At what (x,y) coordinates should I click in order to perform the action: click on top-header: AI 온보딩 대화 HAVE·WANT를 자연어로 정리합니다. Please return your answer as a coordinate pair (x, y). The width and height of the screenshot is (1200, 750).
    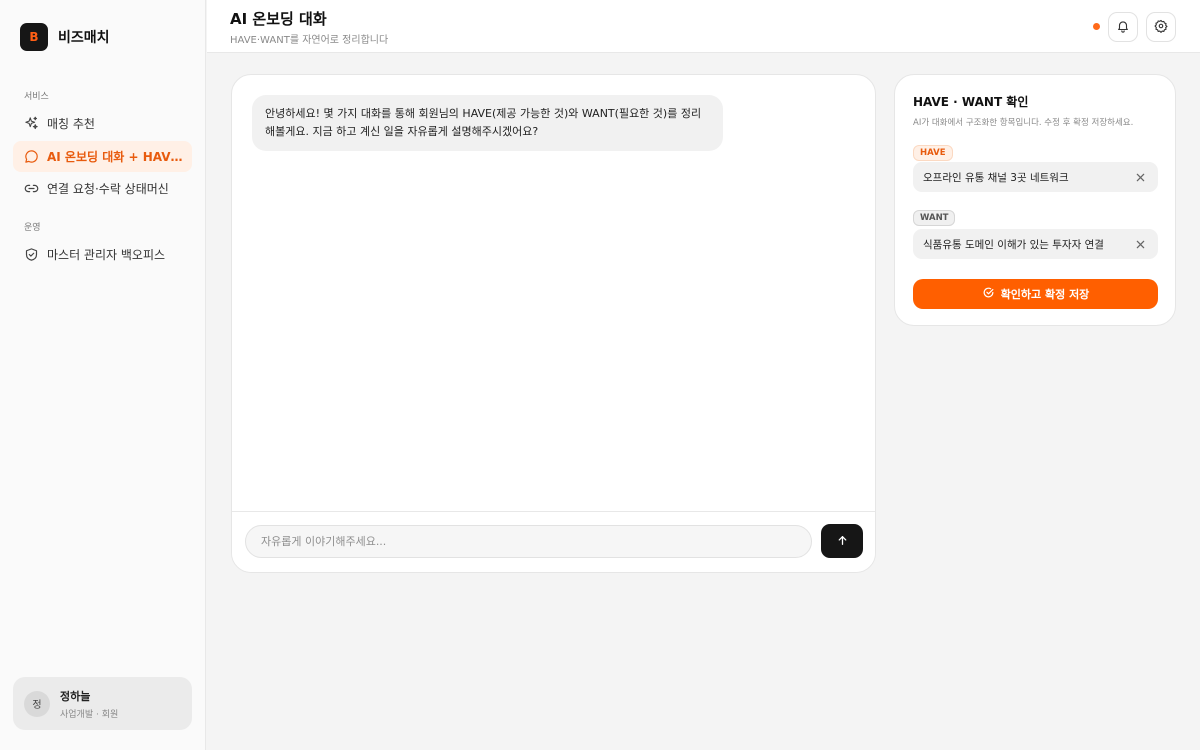
    Looking at the image, I should click on (703, 26).